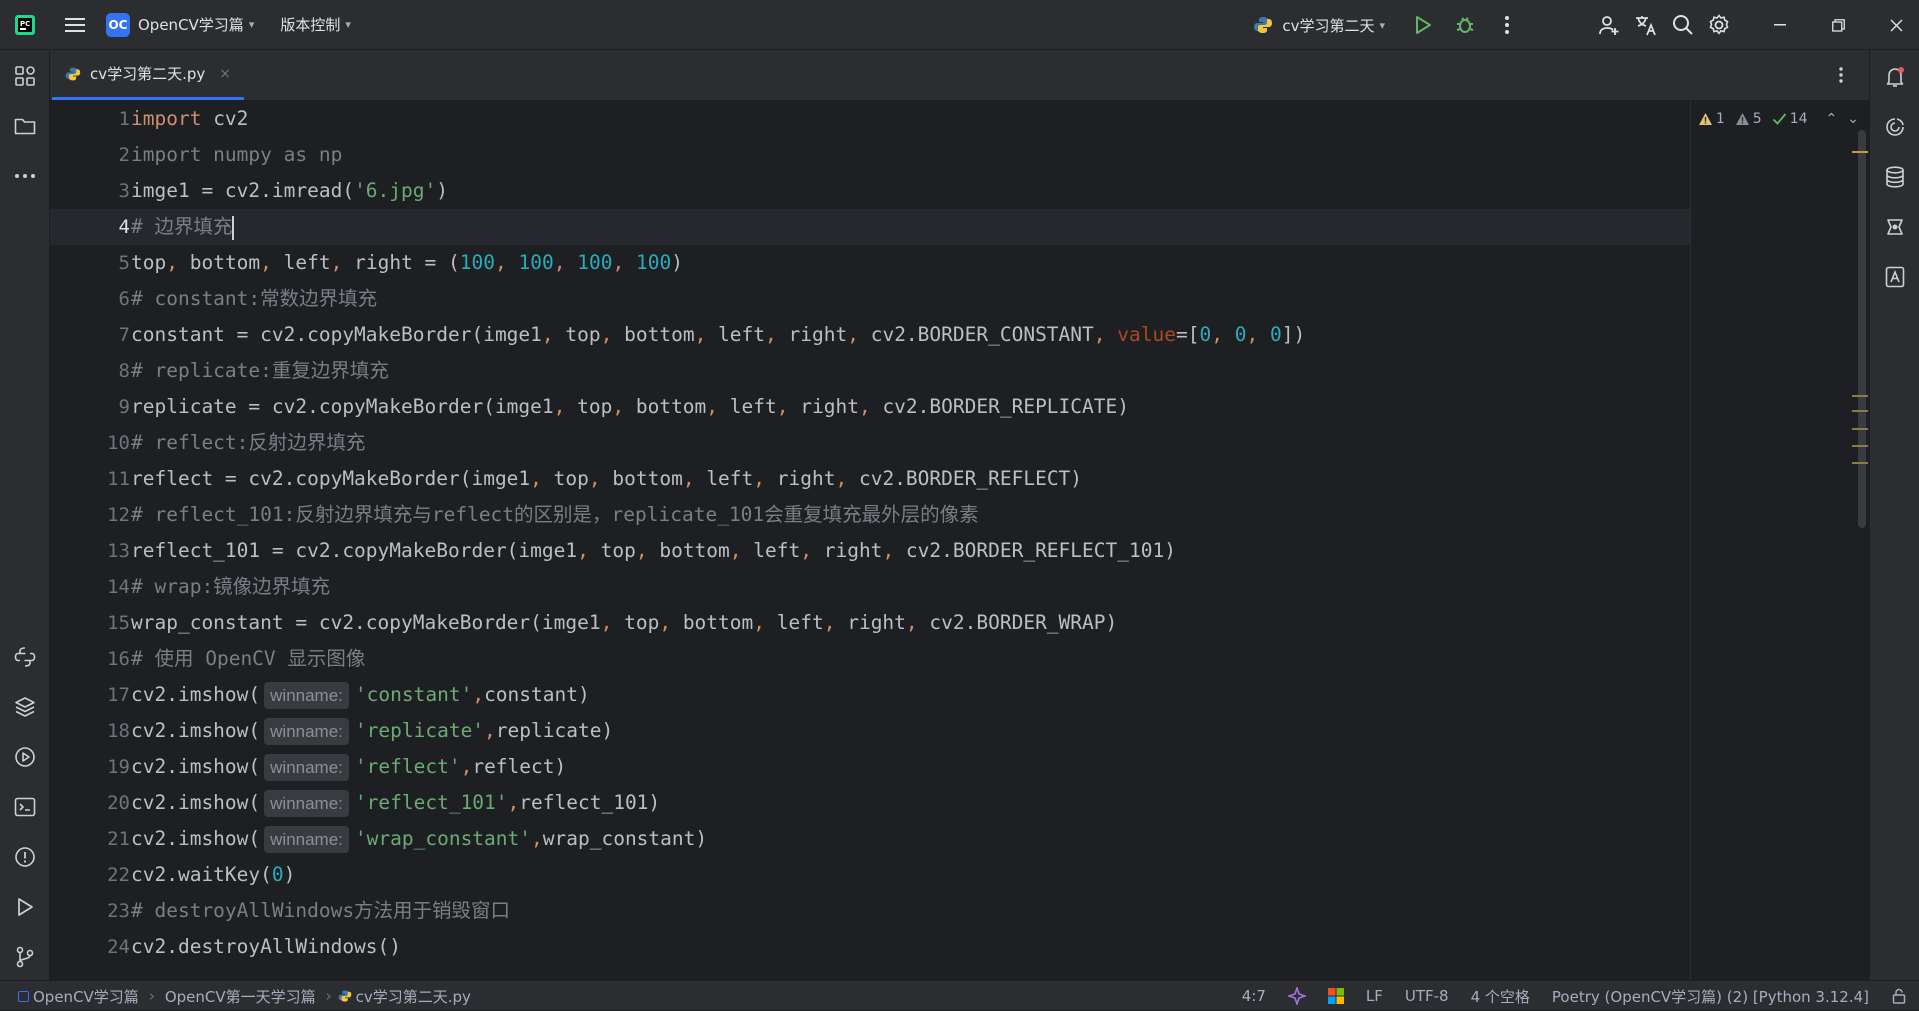 The width and height of the screenshot is (1919, 1011). I want to click on notifications-bell-icon, so click(1895, 77).